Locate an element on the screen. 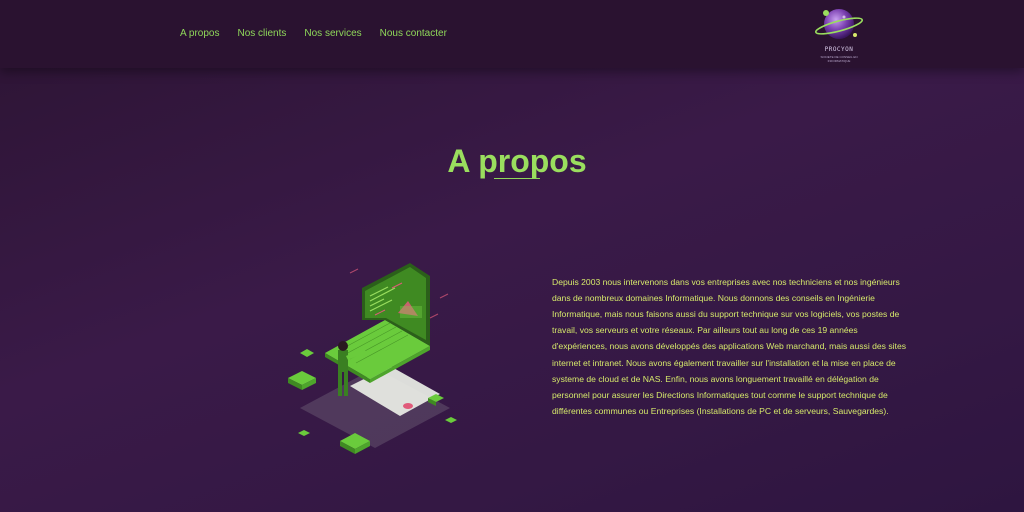  isometric-laptop-illustration is located at coordinates (372, 358).